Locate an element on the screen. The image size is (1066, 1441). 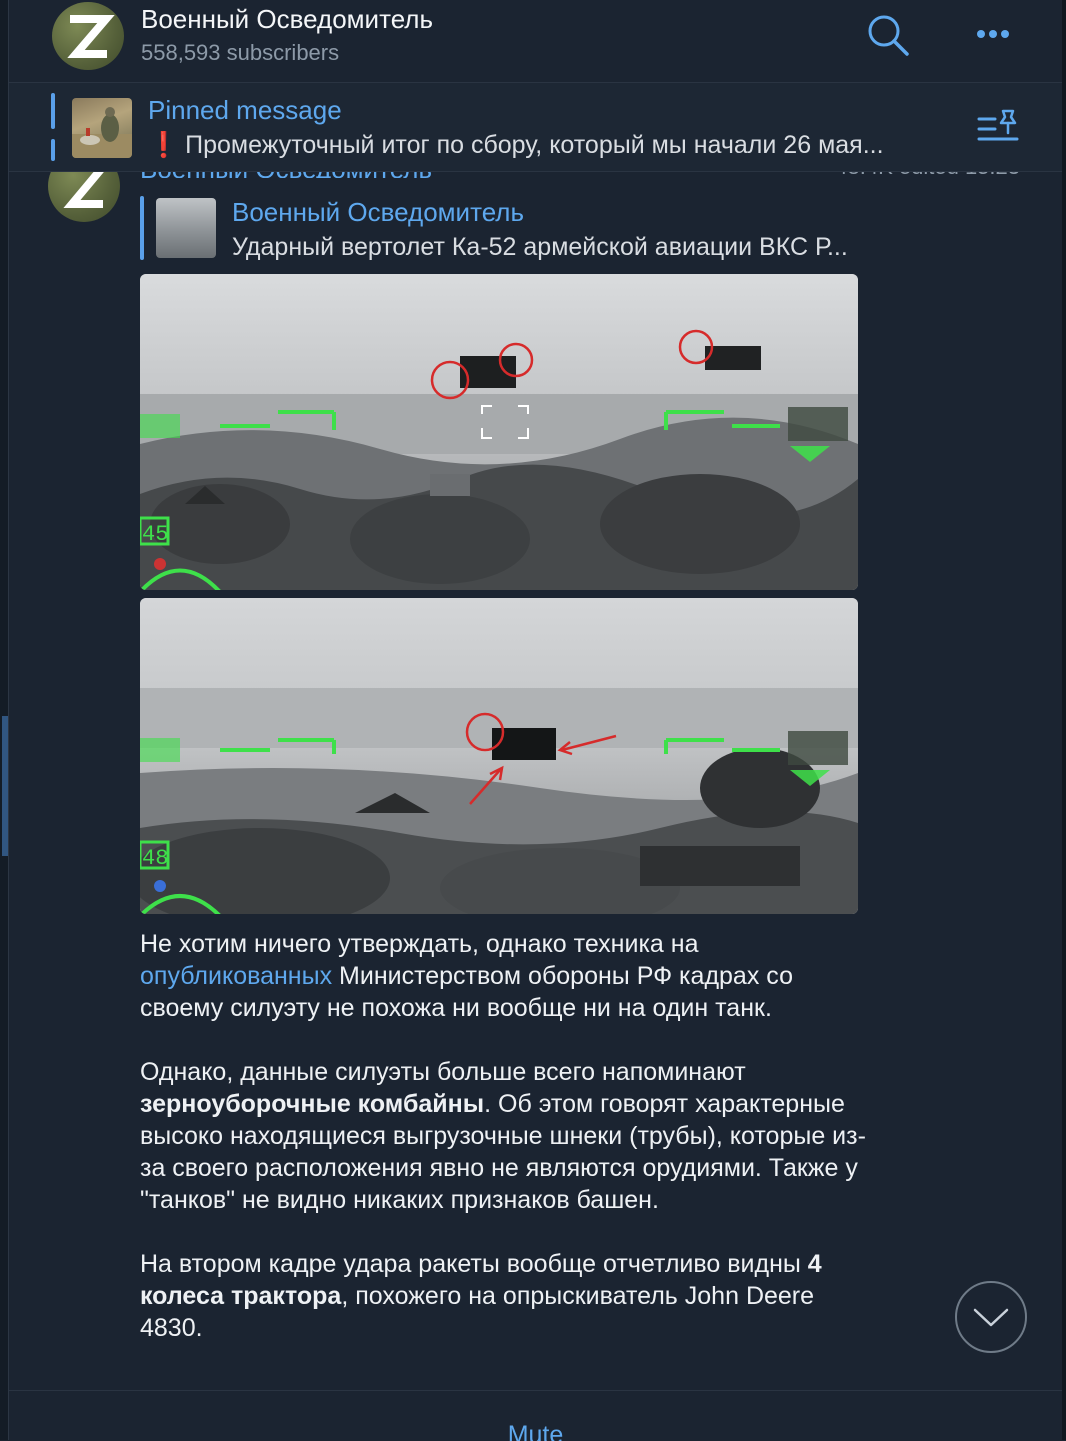
window-right-edge is located at coordinates (1064, 720).